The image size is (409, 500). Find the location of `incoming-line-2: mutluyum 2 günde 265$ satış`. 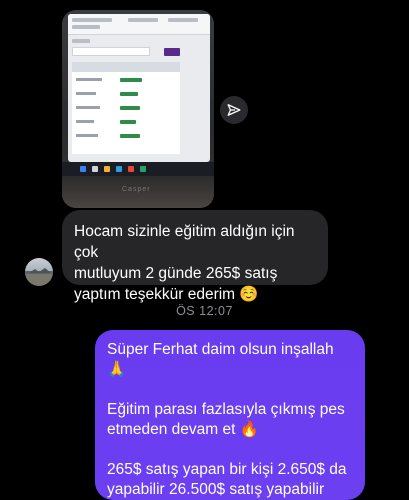

incoming-line-2: mutluyum 2 günde 265$ satış is located at coordinates (176, 273).